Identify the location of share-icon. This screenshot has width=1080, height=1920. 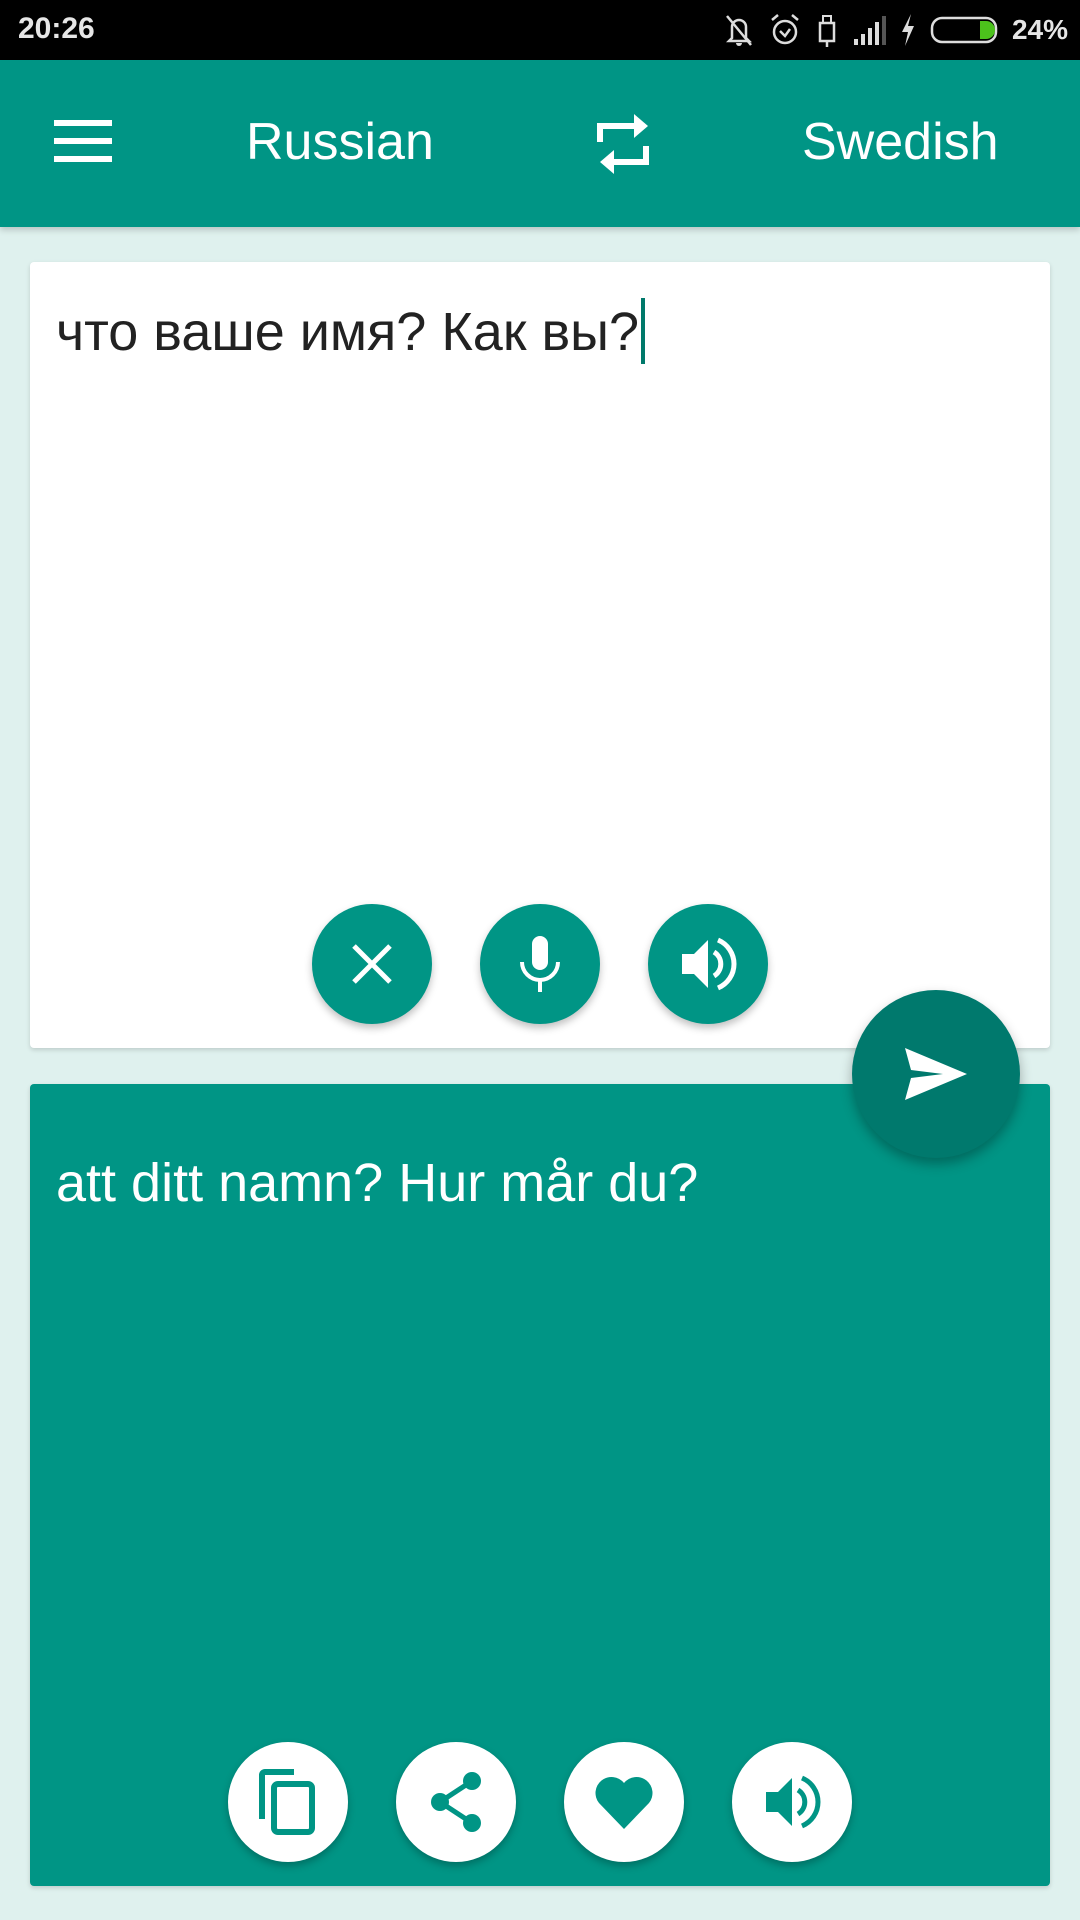
(456, 1802).